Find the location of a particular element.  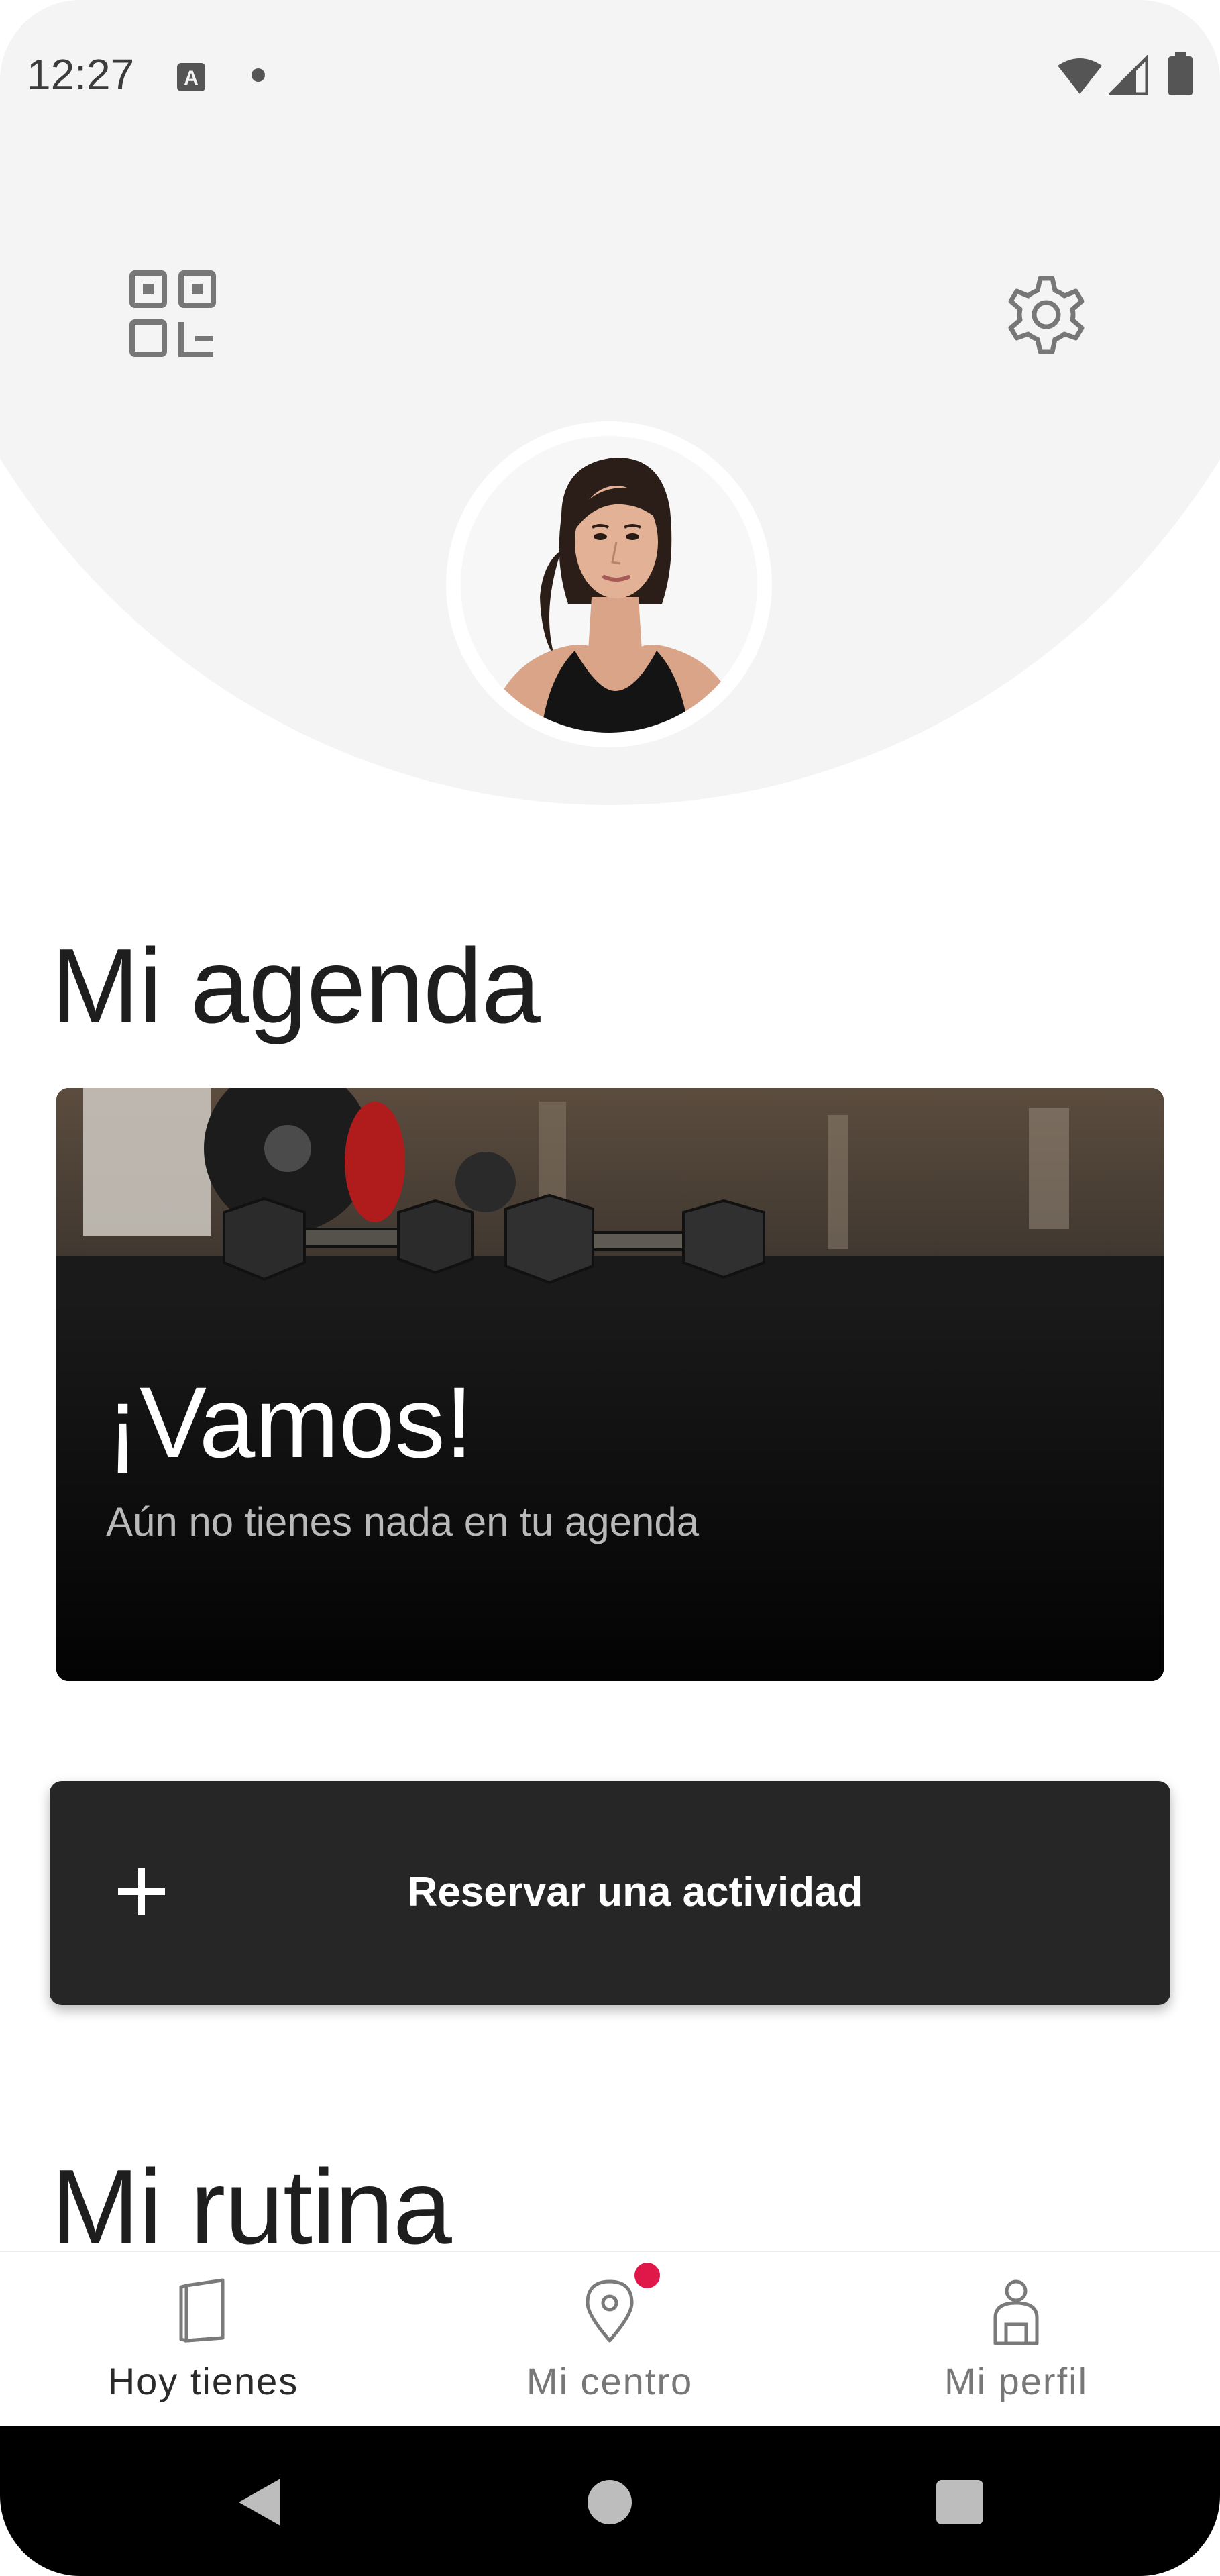

qr-code-icon is located at coordinates (172, 313).